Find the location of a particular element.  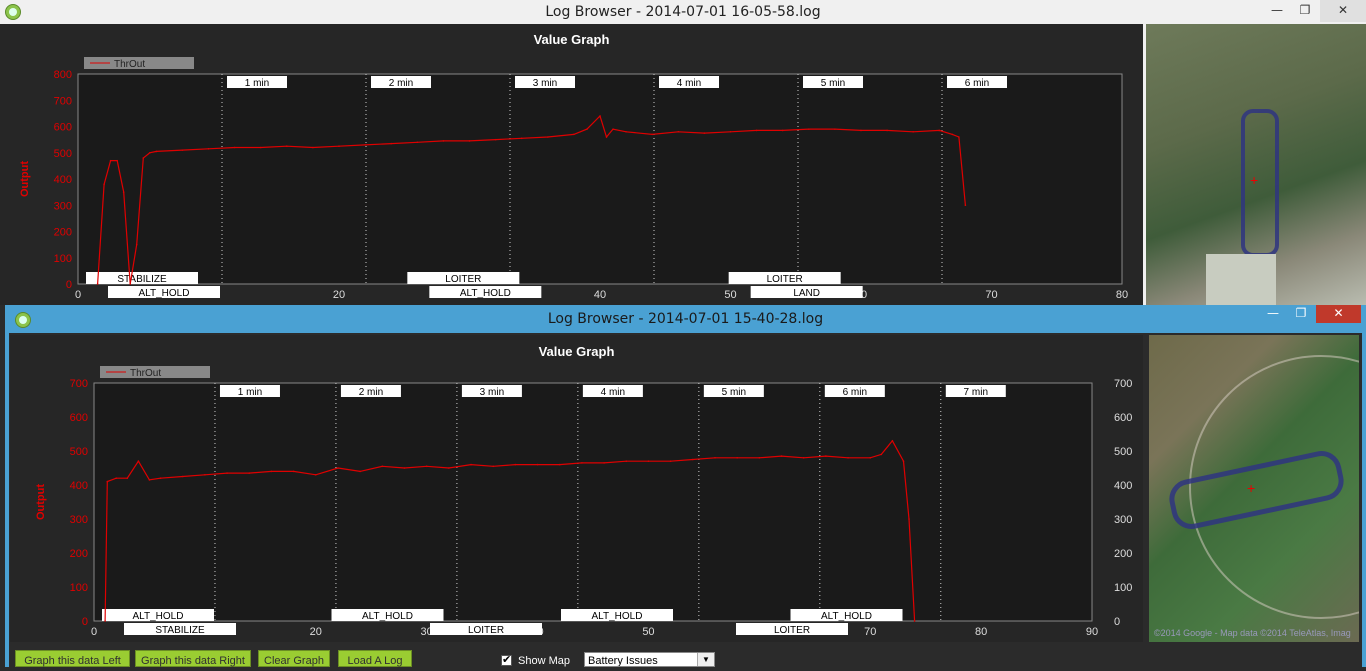

y2-tick-label: 300 is located at coordinates (1123, 520).